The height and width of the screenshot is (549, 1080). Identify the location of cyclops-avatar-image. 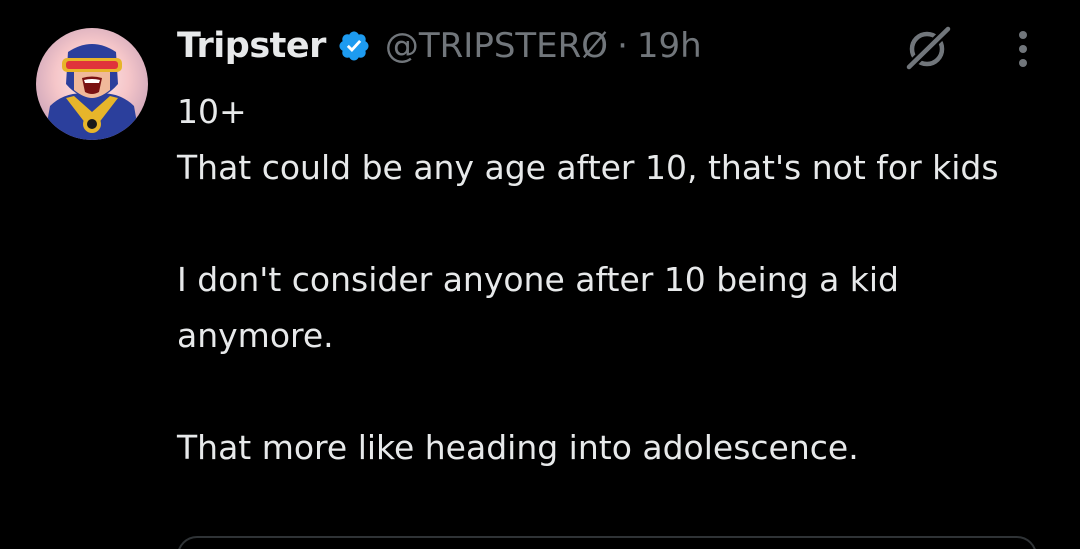
(92, 84).